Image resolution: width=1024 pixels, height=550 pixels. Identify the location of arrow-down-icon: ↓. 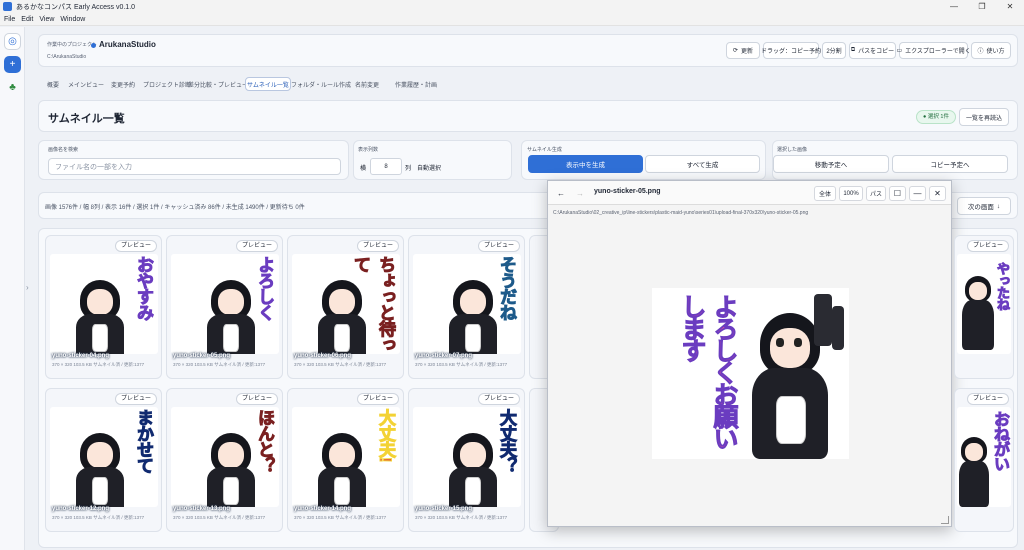
(998, 206).